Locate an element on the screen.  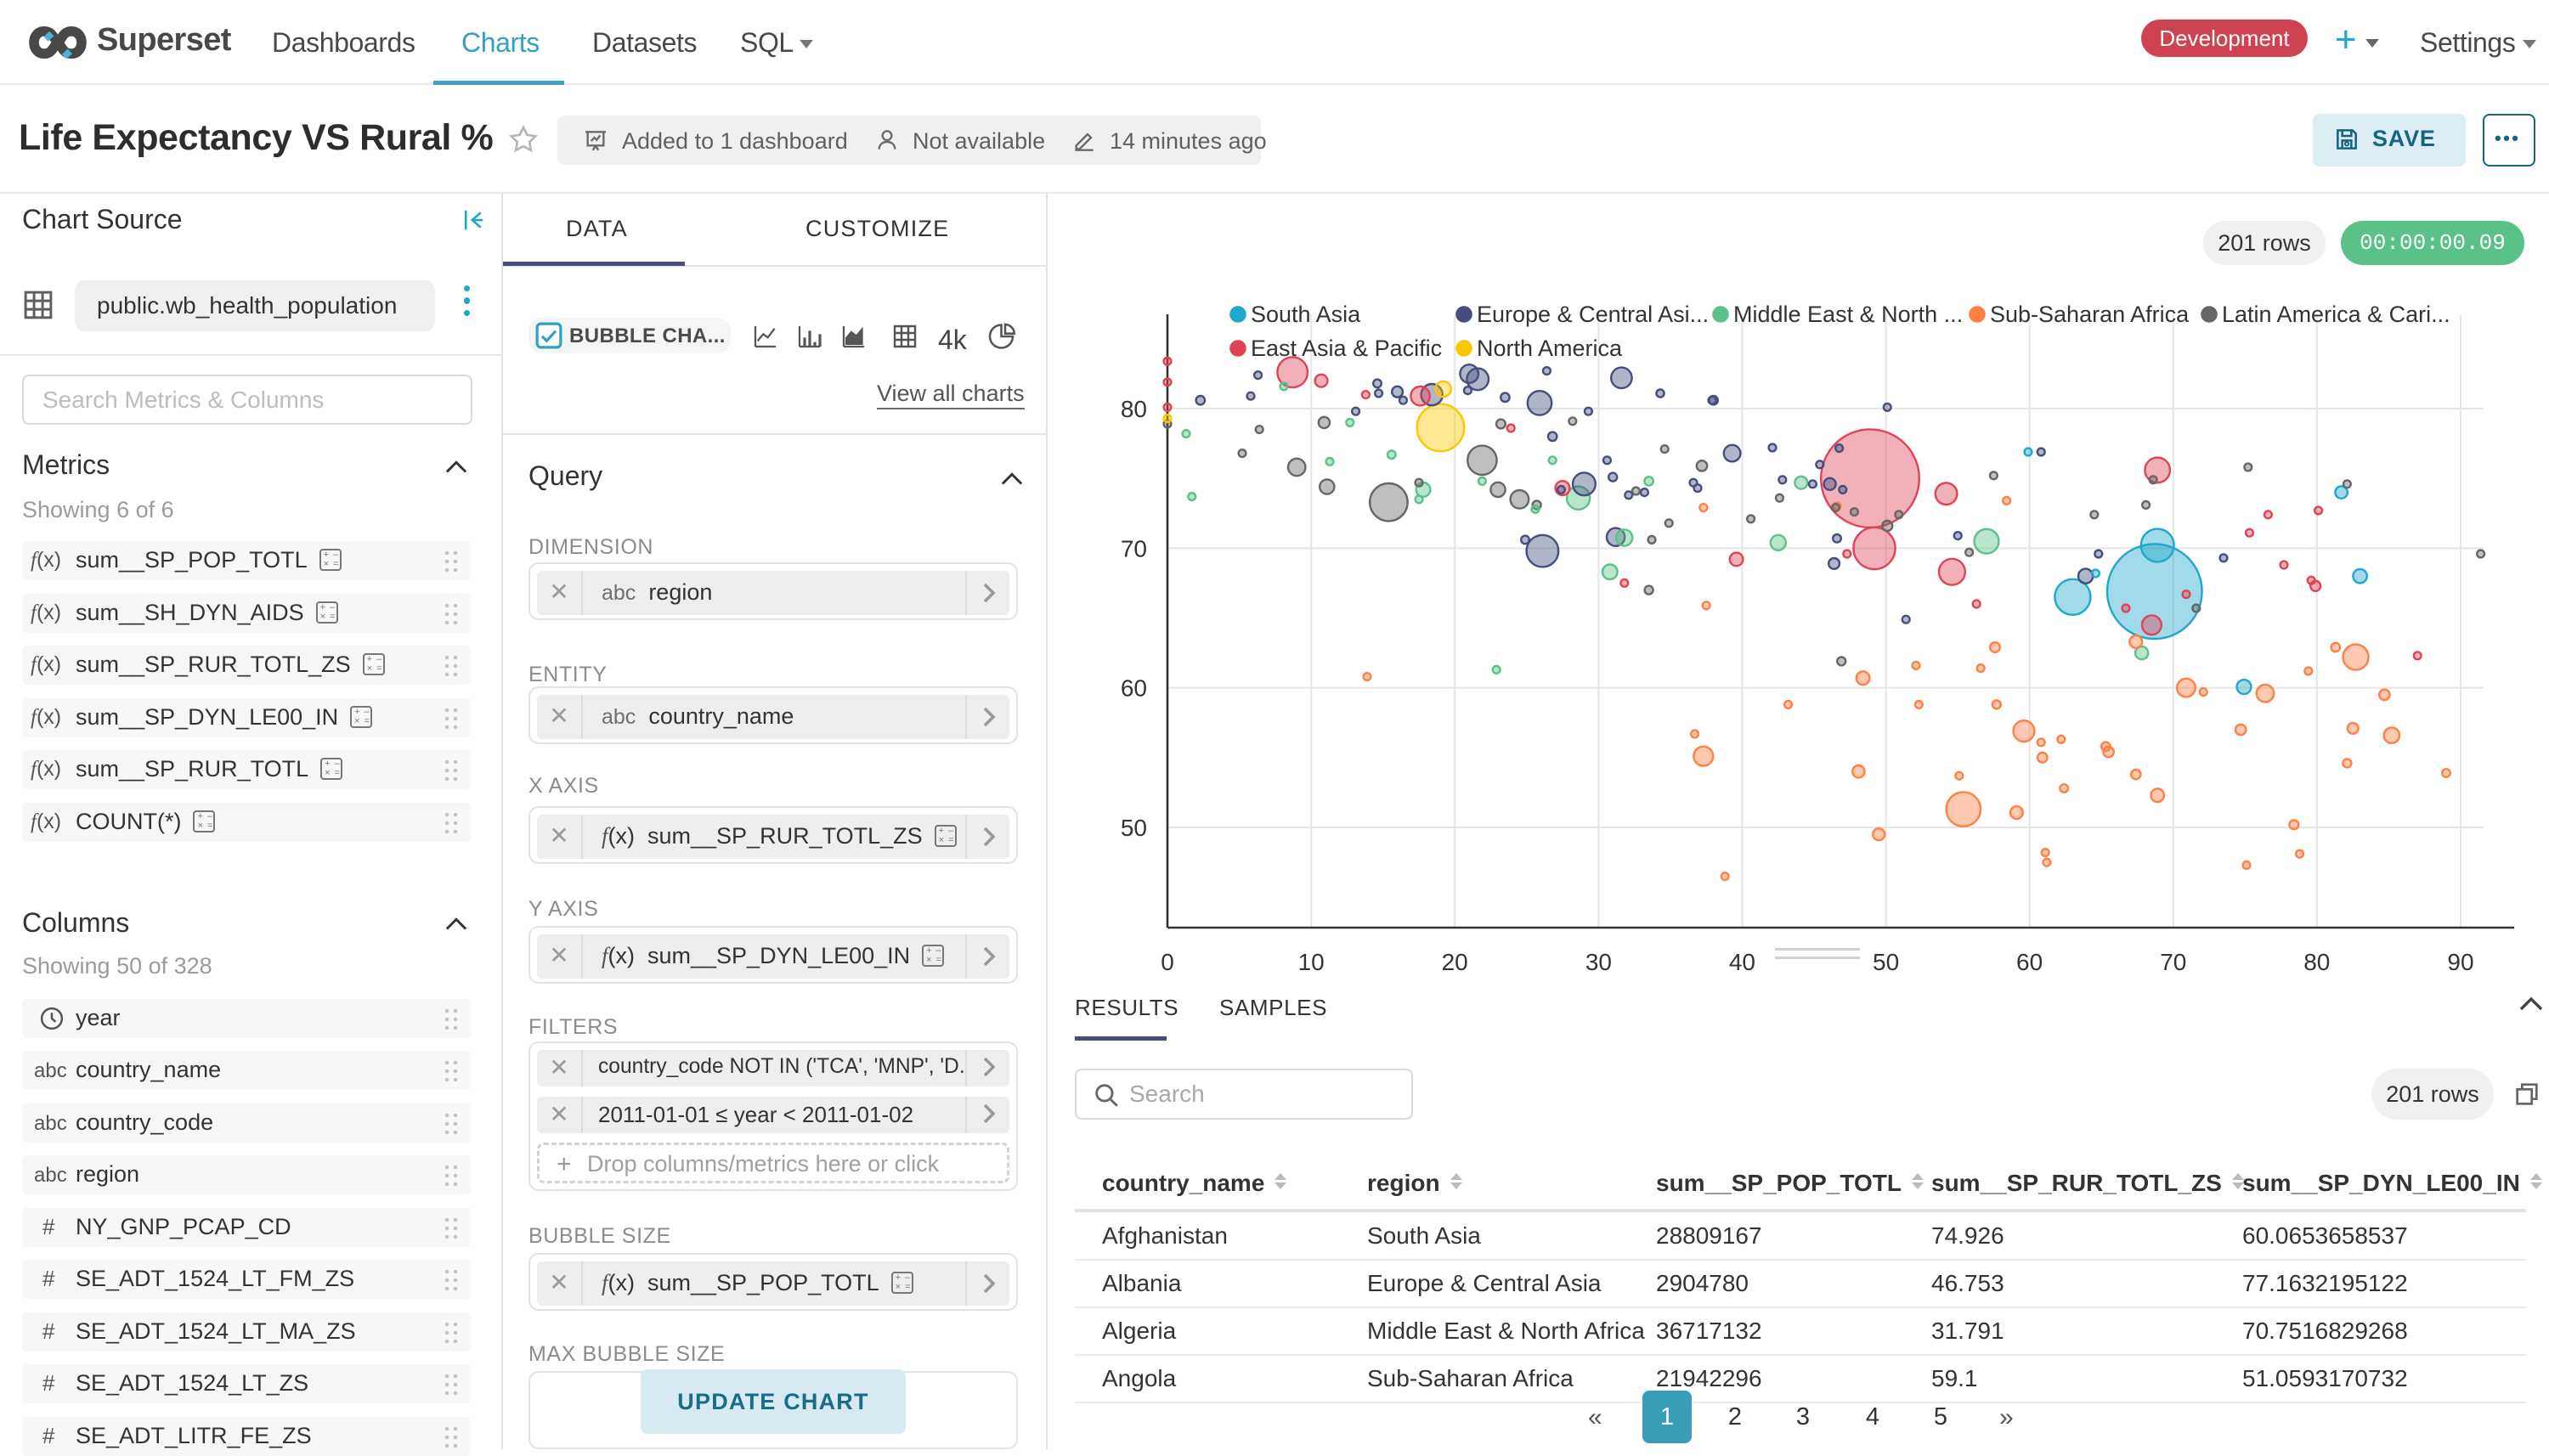
svg-text: 90 is located at coordinates (2460, 962).